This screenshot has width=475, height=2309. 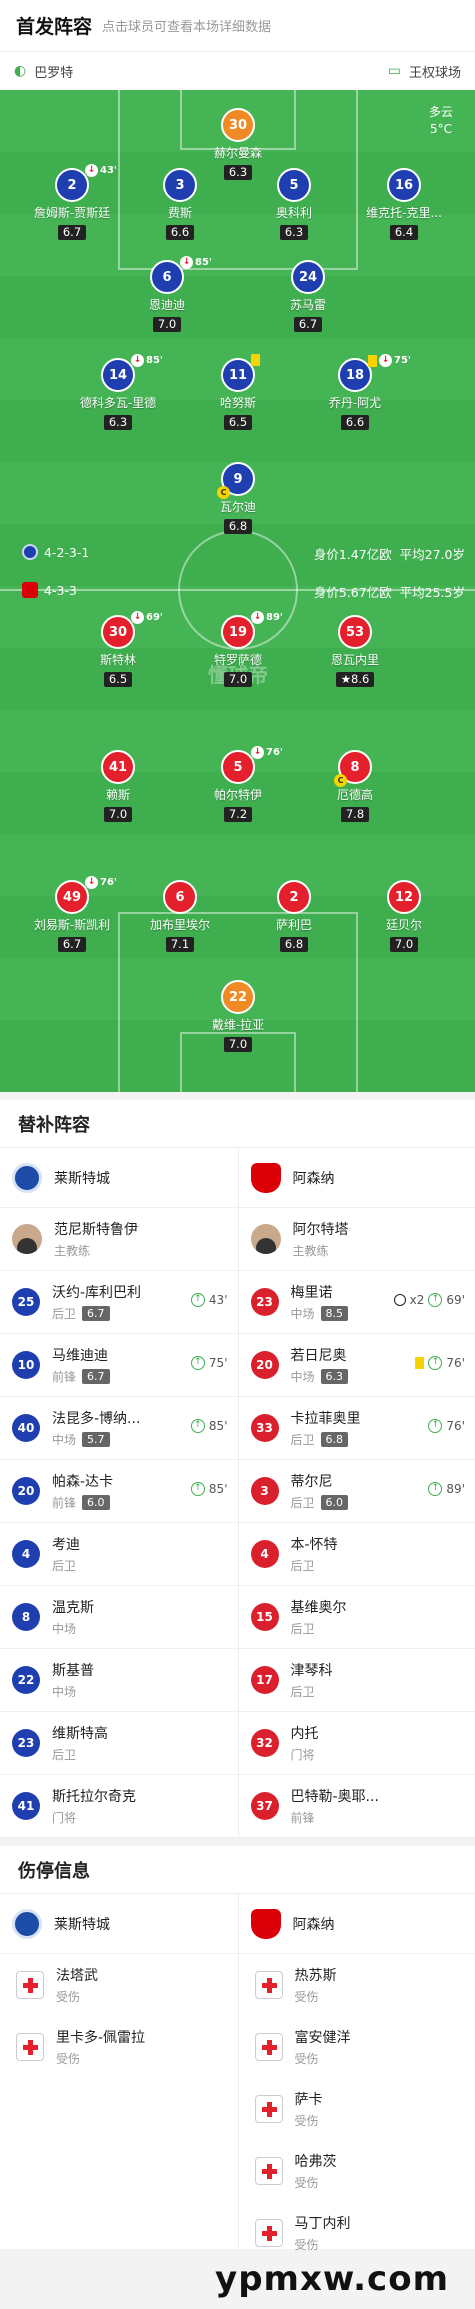 I want to click on home-player: 6↓85'恩迪迪7.0, so click(x=167, y=296).